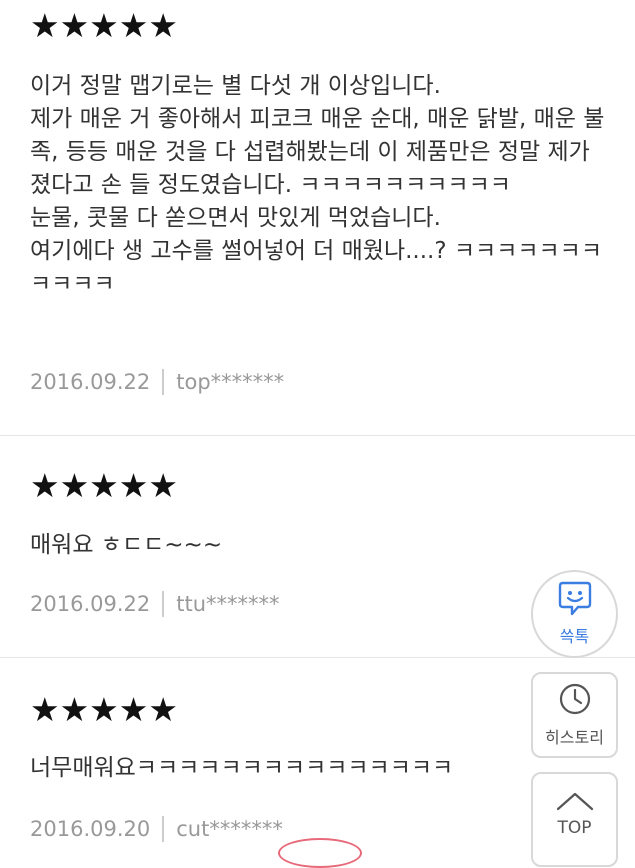 The image size is (635, 868). What do you see at coordinates (575, 701) in the screenshot?
I see `clock-icon` at bounding box center [575, 701].